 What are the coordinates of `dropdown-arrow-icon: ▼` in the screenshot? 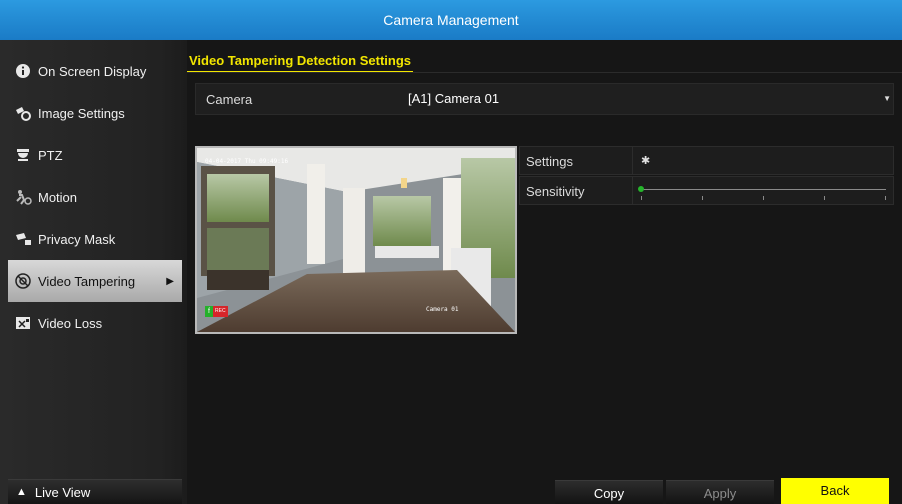 It's located at (887, 98).